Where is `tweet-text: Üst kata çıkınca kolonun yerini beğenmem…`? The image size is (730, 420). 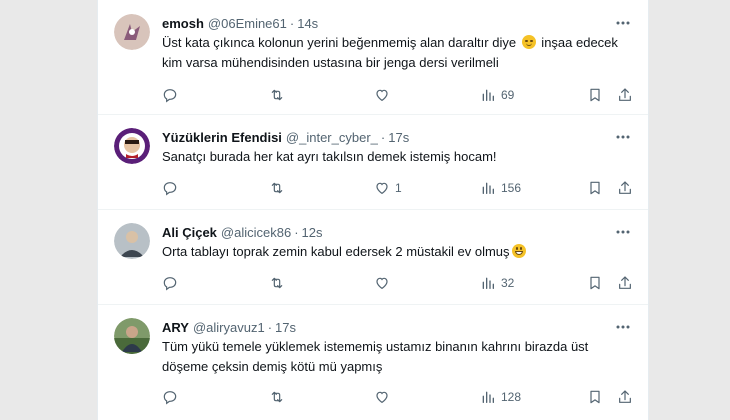
tweet-text: Üst kata çıkınca kolonun yerini beğenmem… is located at coordinates (396, 53).